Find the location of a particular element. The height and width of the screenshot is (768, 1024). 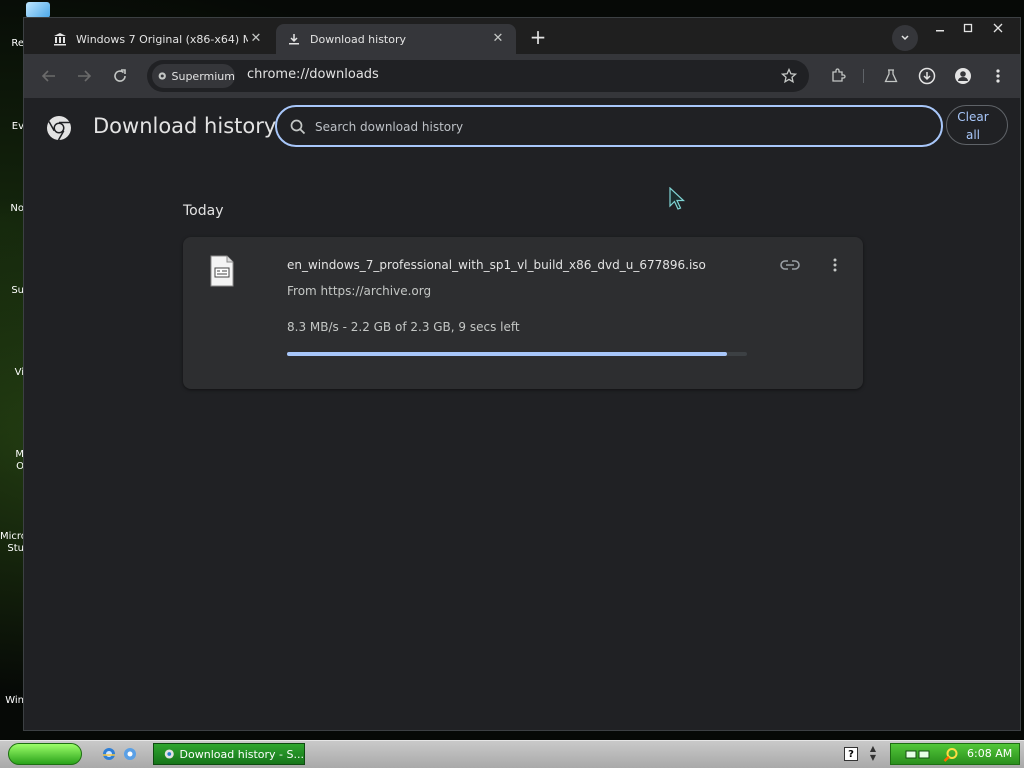

page-header: Download history Clear all is located at coordinates (522, 128).